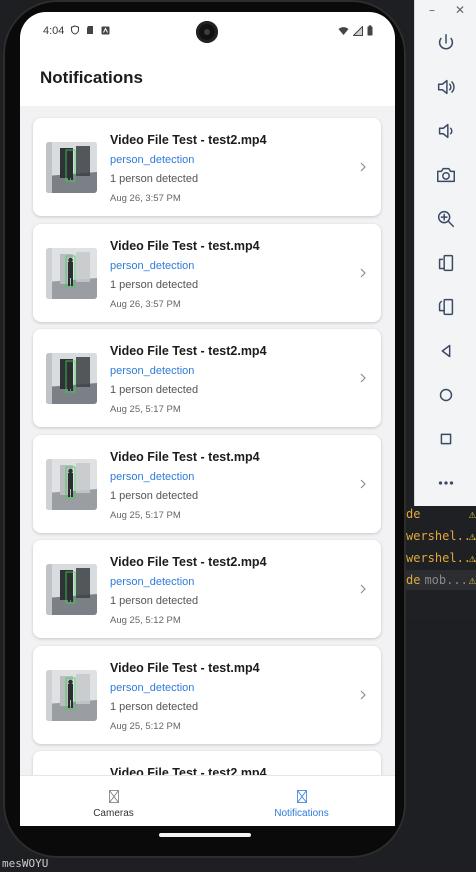  What do you see at coordinates (105, 30) in the screenshot?
I see `app-badge-icon` at bounding box center [105, 30].